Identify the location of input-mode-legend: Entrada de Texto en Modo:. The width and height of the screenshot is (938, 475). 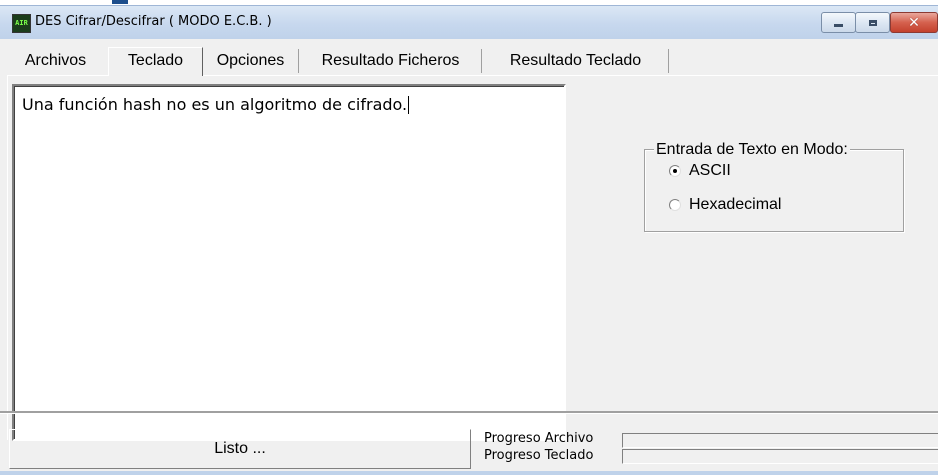
(752, 149).